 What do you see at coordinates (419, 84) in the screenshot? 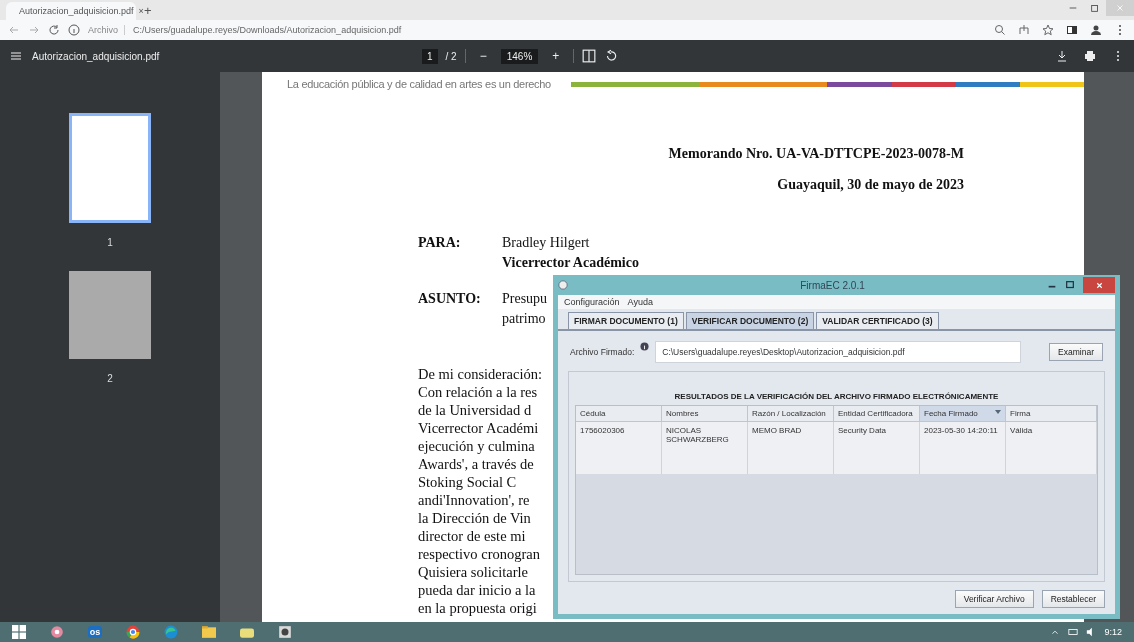
I see `header-motto: La educación pública y de calidad en artes es un derecho` at bounding box center [419, 84].